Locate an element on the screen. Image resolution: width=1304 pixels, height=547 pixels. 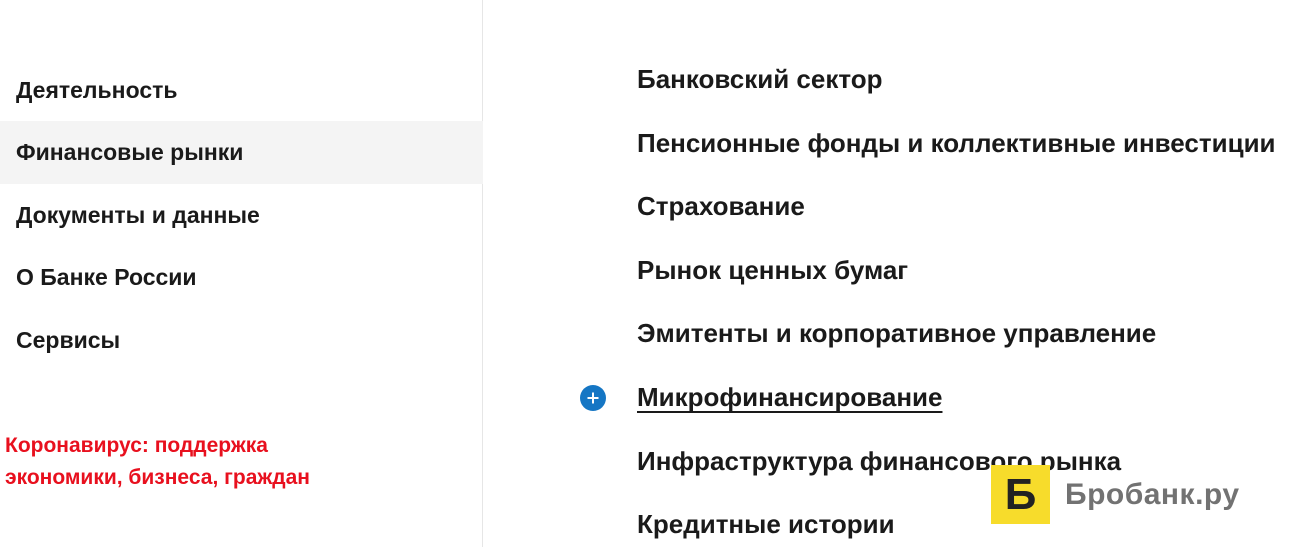
submenu-item-issuers-governance: Эмитенты и корпоративное управление is located at coordinates (896, 333).